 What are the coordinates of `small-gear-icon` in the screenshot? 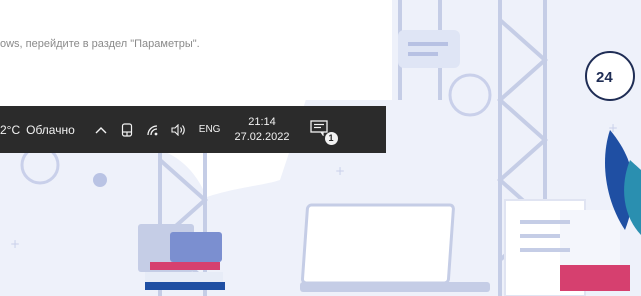 It's located at (100, 180).